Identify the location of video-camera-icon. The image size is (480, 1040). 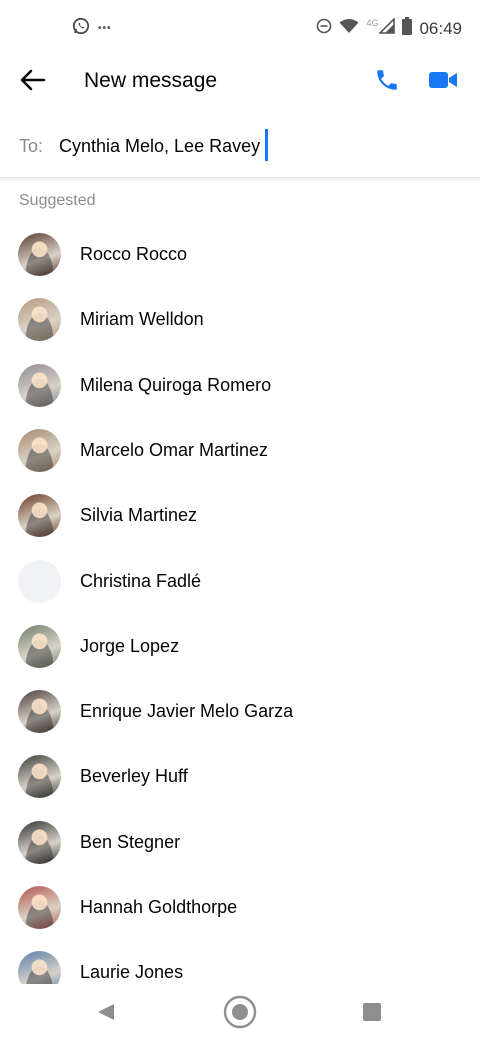
(443, 82).